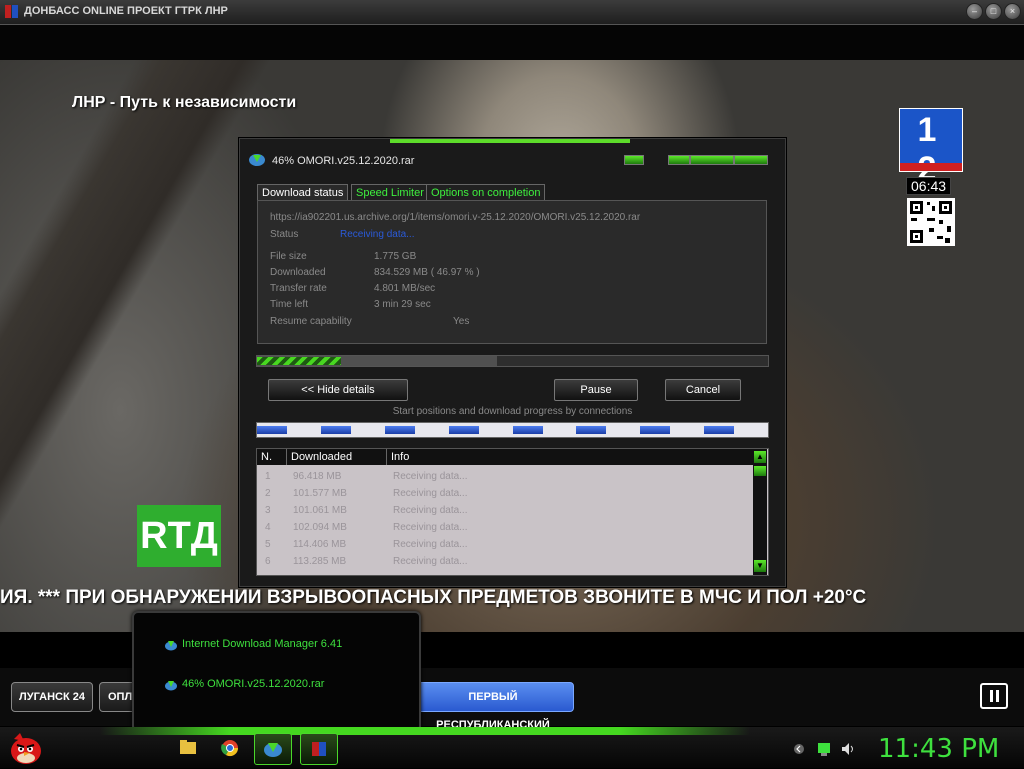 The image size is (1024, 769). I want to click on connections-progress-bar, so click(512, 430).